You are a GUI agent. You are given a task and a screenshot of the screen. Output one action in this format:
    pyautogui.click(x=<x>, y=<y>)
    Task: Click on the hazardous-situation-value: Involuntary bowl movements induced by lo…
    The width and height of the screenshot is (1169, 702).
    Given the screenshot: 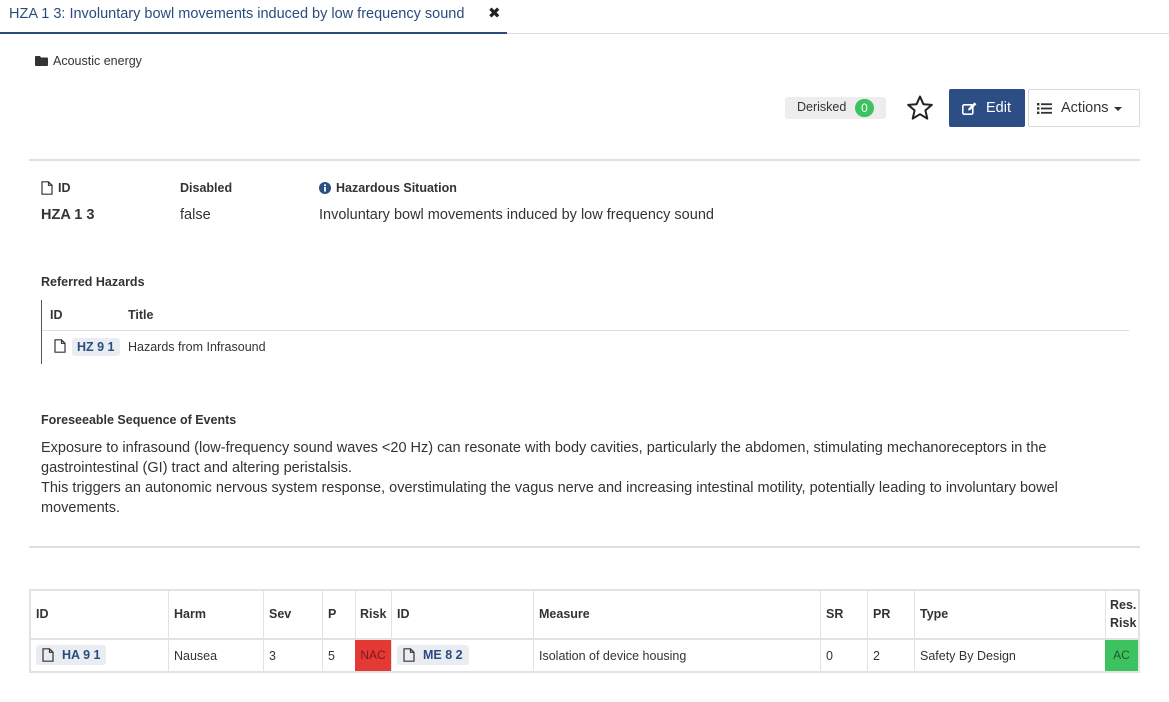 What is the action you would take?
    pyautogui.click(x=516, y=215)
    